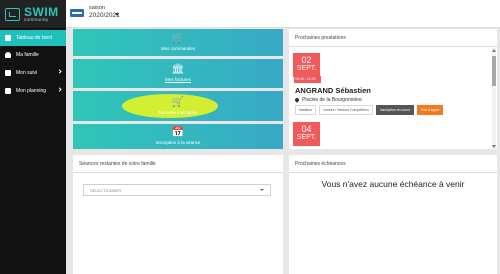  Describe the element at coordinates (250, 14) in the screenshot. I see `top-bar: SWIM community saison 2020/2021` at that location.